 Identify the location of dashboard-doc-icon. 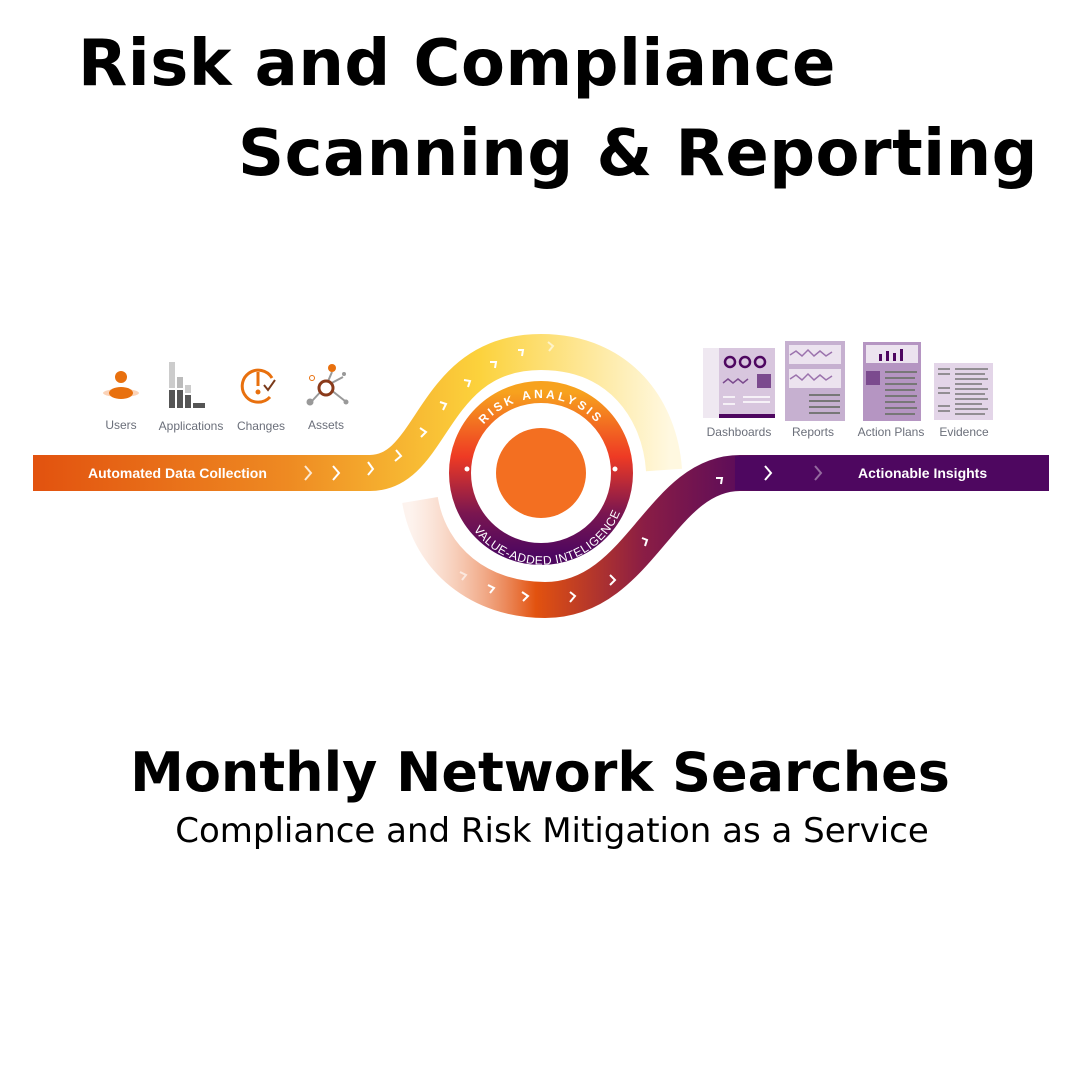
(739, 383).